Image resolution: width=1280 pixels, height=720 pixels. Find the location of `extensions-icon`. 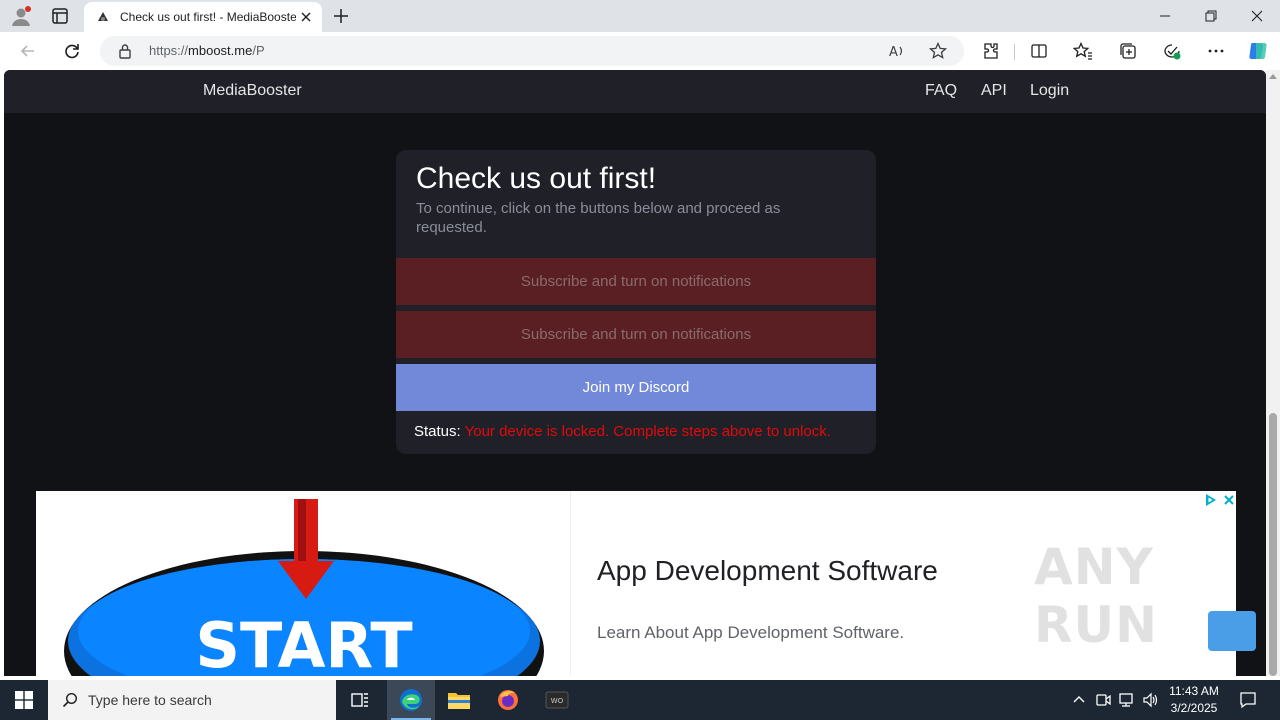

extensions-icon is located at coordinates (991, 51).